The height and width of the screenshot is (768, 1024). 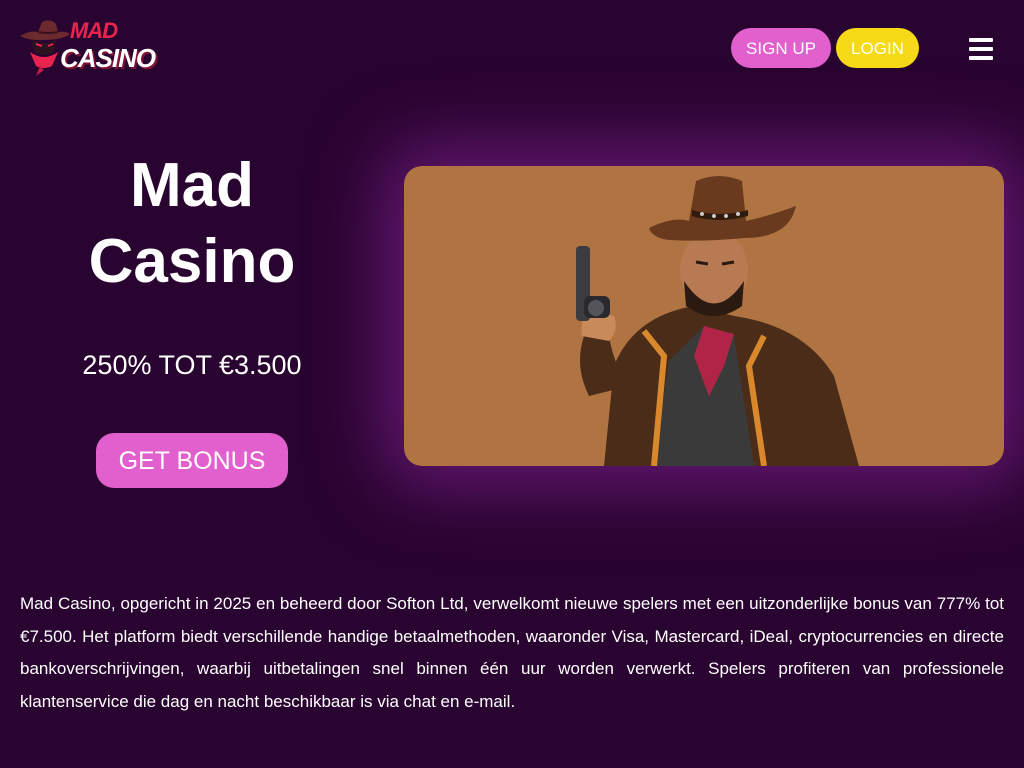 I want to click on menu-bar-bottom, so click(x=981, y=58).